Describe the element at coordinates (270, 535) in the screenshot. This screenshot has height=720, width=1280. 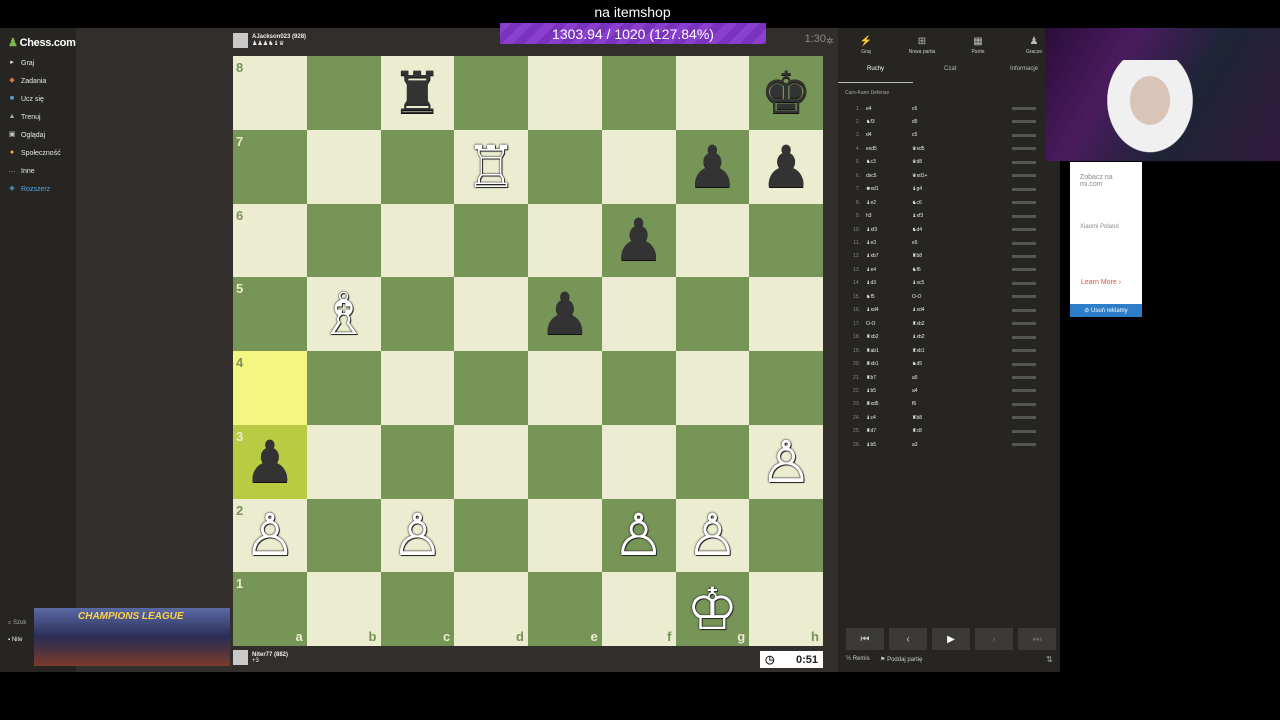
I see `piece-a2: ♙` at that location.